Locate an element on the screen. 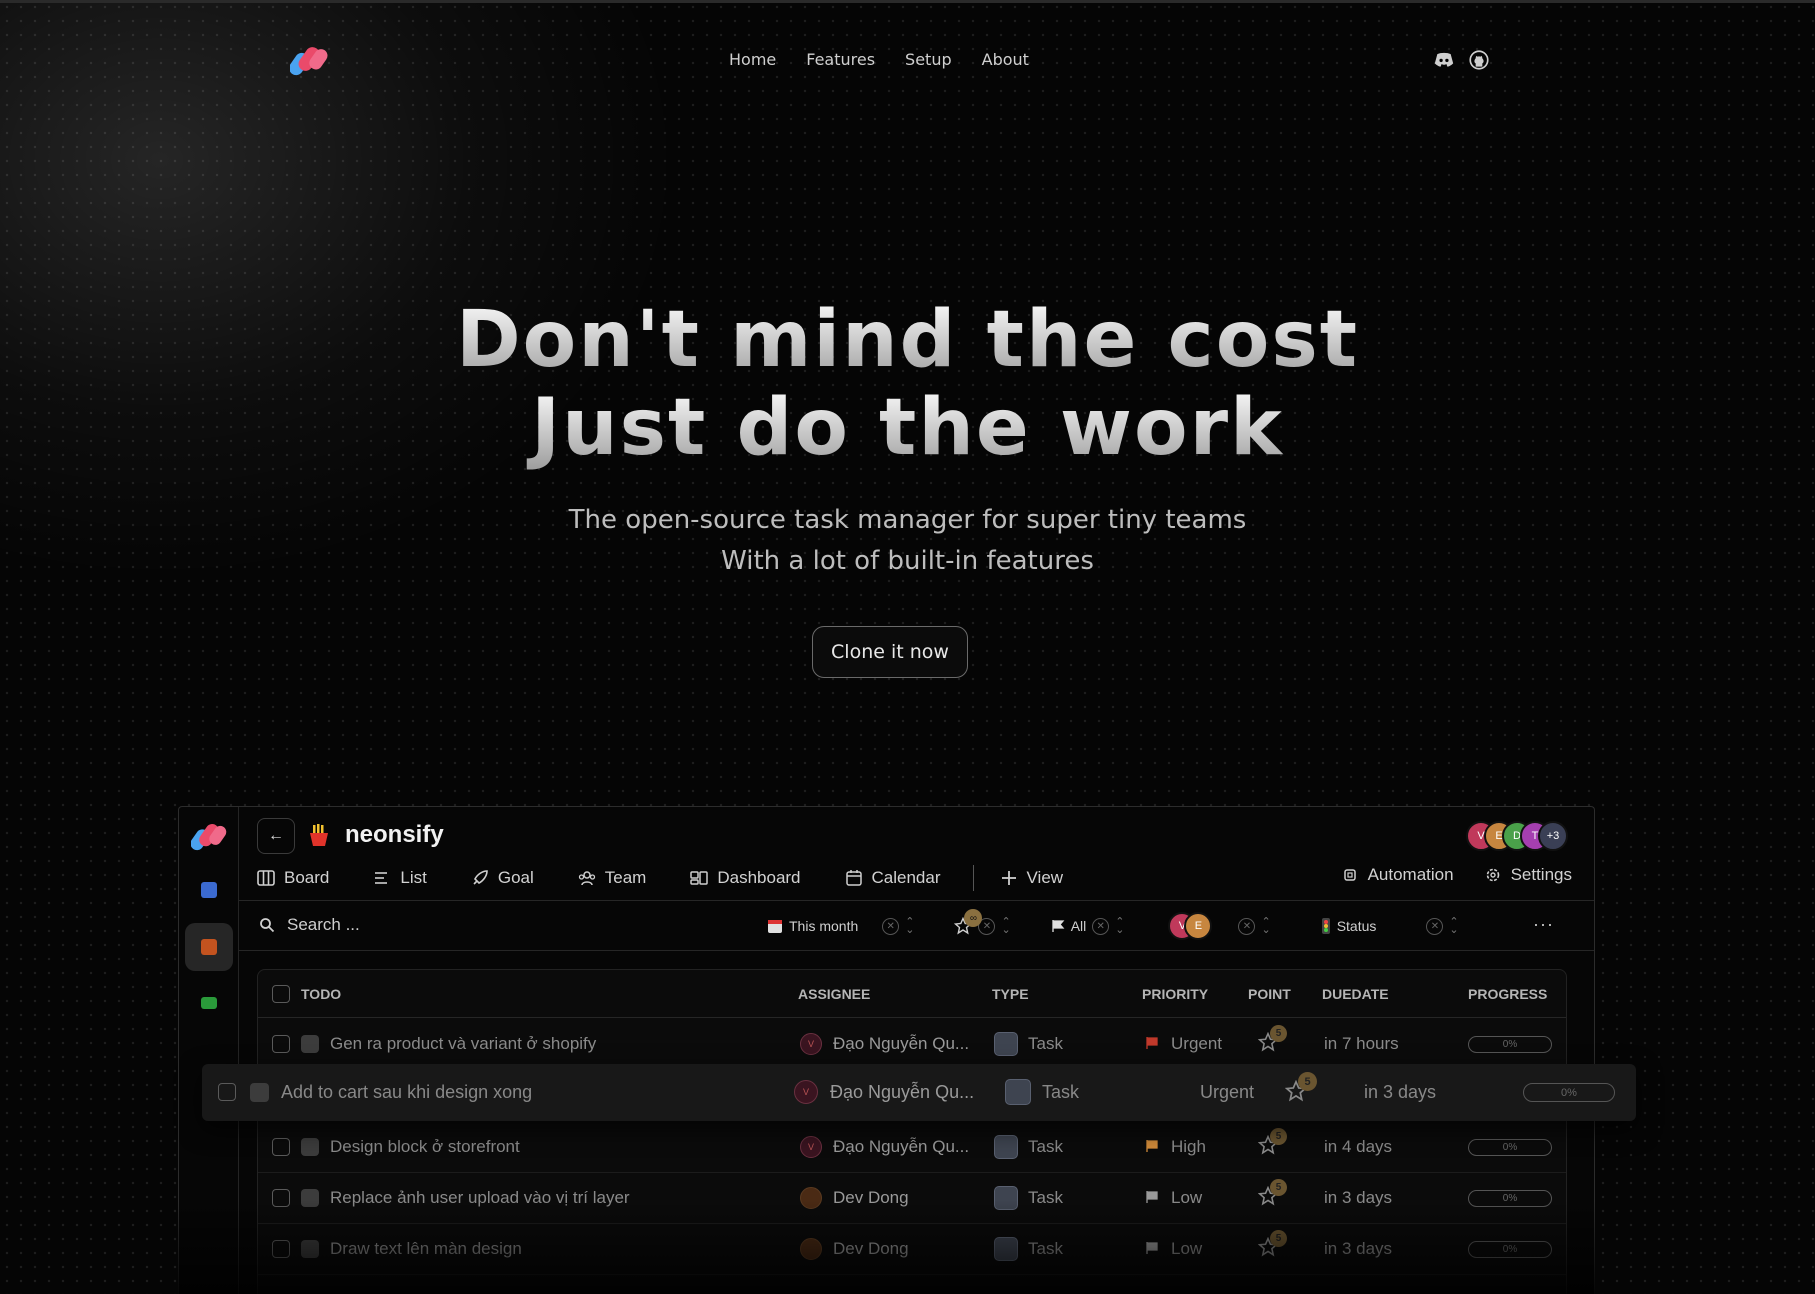 Image resolution: width=1815 pixels, height=1294 pixels. avatar-overflow: +3 is located at coordinates (1553, 836).